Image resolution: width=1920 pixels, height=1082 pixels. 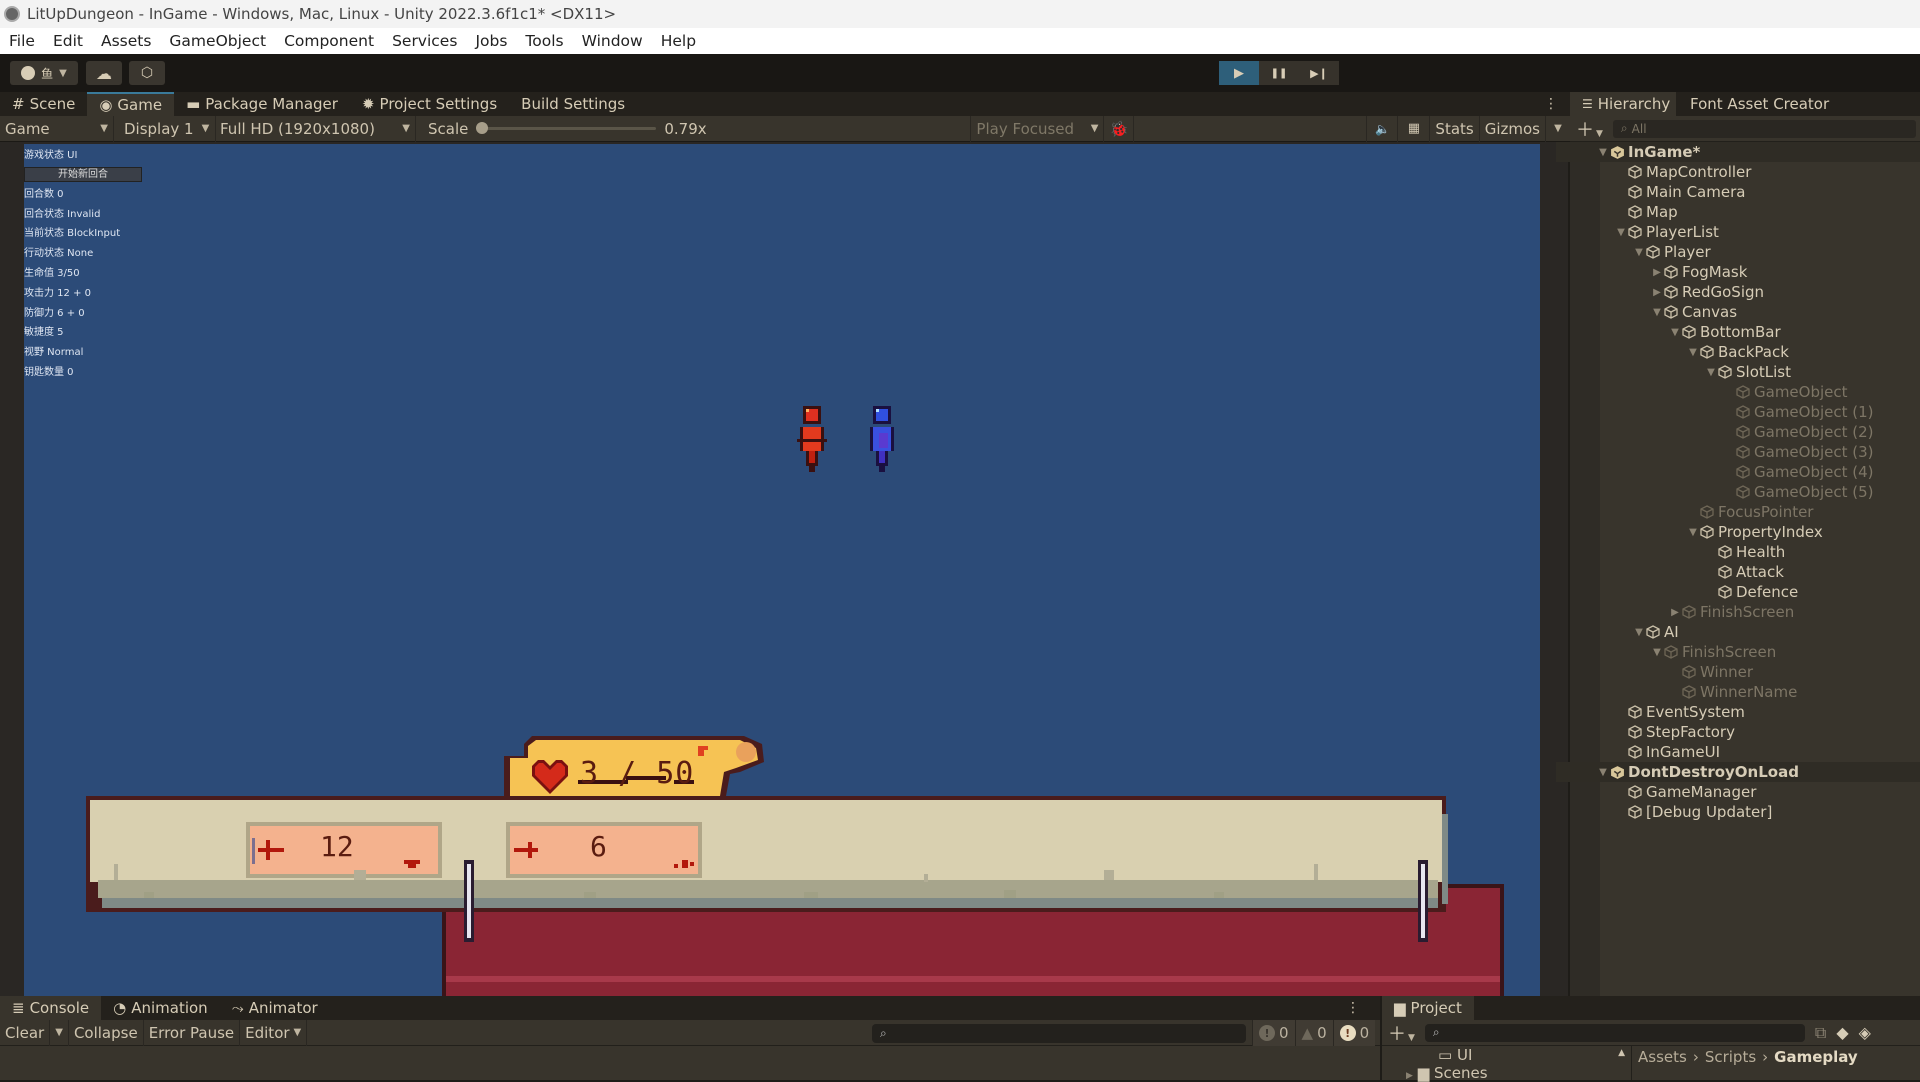 I want to click on hierarchy-scene-row: ▼ DontDestroyOnLoad, so click(x=1738, y=772).